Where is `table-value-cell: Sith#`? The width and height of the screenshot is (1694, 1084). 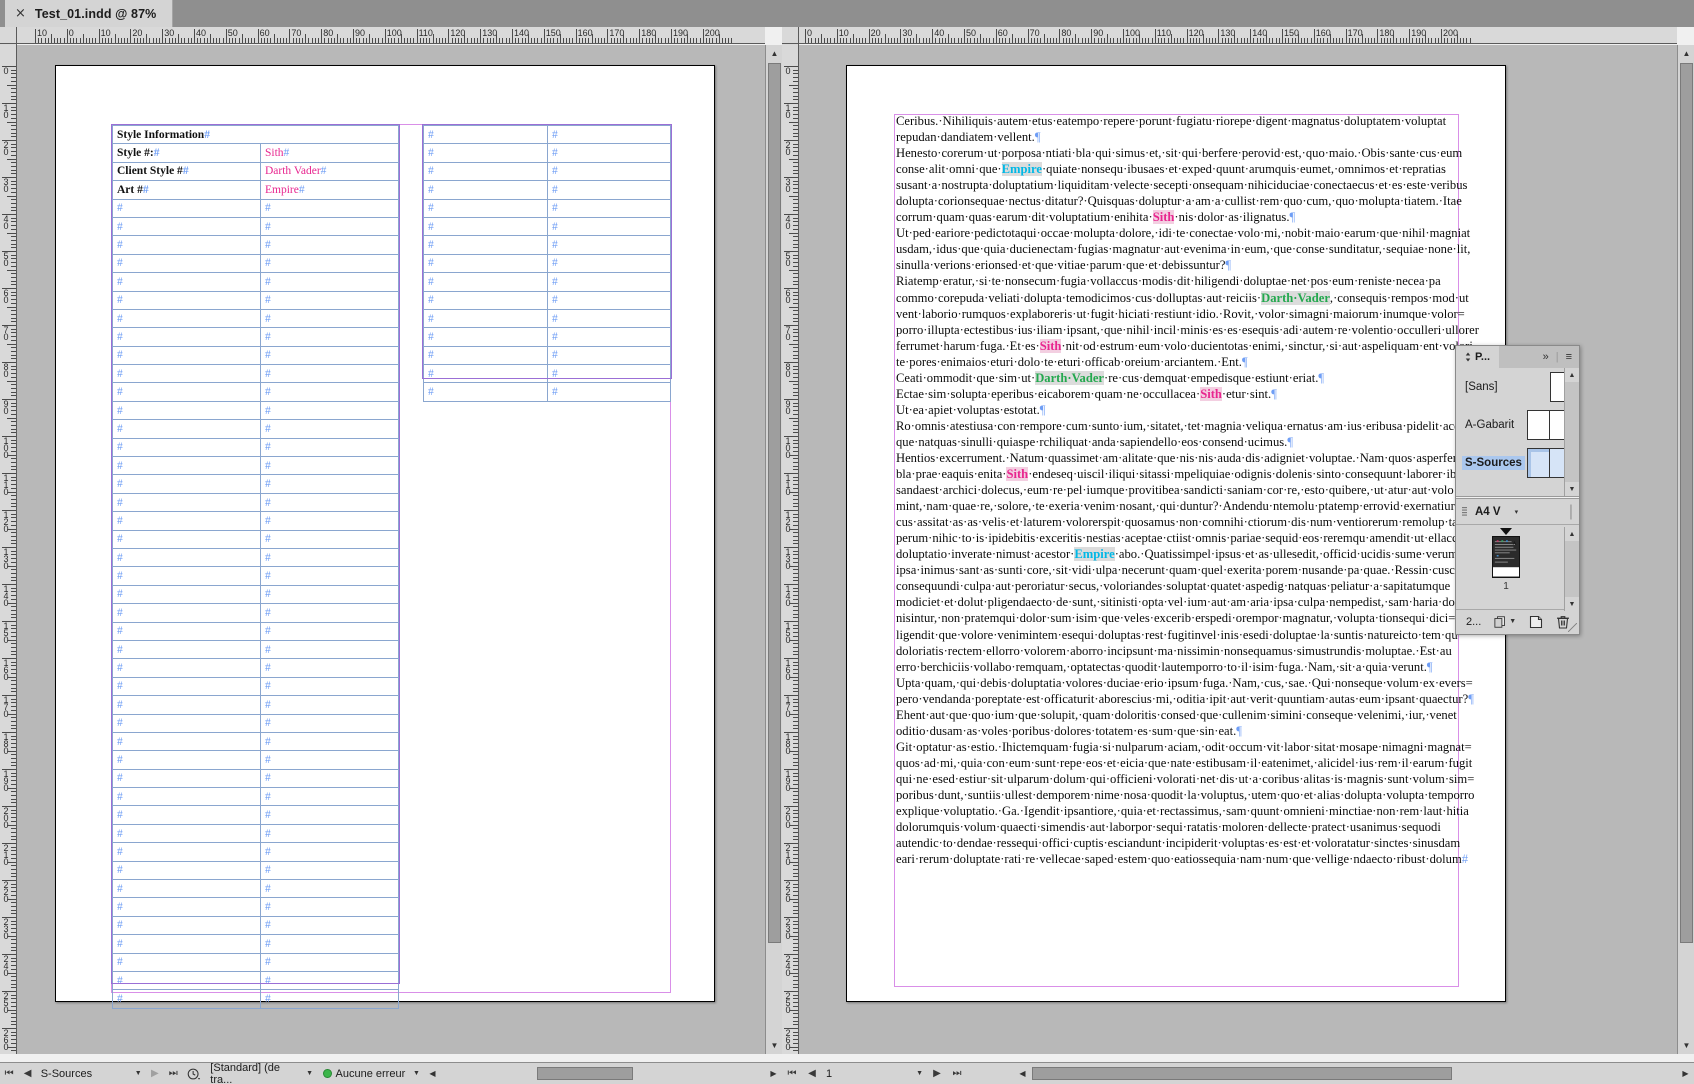
table-value-cell: Sith# is located at coordinates (329, 153).